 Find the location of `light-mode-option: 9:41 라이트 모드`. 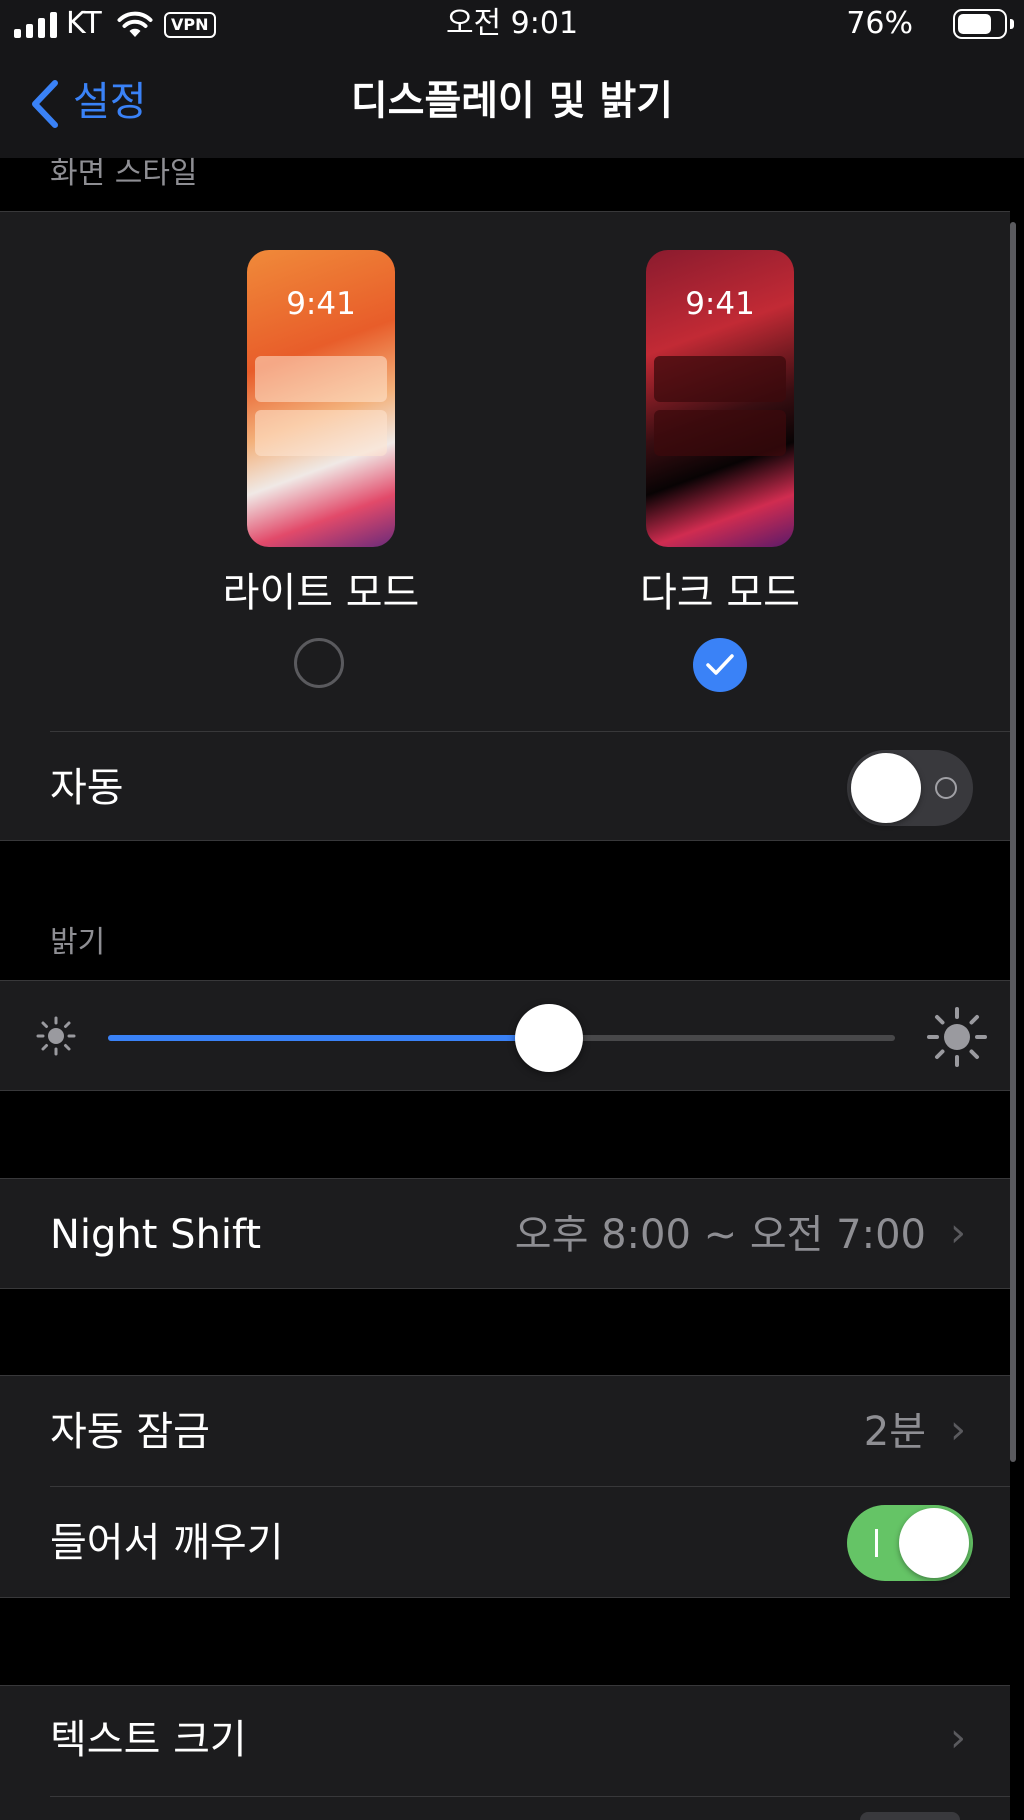

light-mode-option: 9:41 라이트 모드 is located at coordinates (321, 470).